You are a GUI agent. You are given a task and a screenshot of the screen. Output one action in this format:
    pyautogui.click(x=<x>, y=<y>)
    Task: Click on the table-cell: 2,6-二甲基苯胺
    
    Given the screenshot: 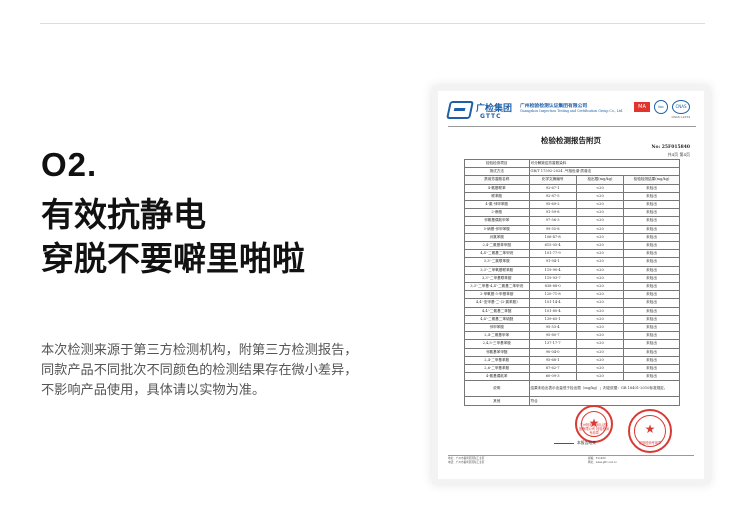 What is the action you would take?
    pyautogui.click(x=497, y=369)
    